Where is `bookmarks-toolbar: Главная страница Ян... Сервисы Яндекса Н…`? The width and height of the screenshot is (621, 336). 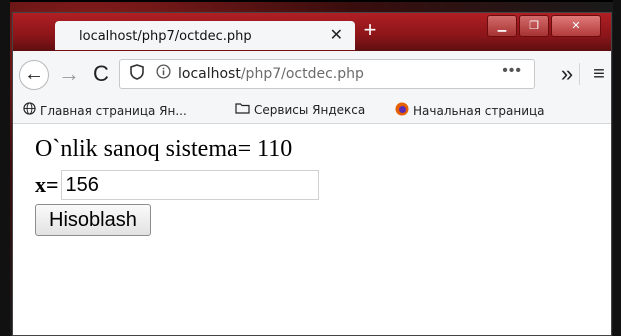
bookmarks-toolbar: Главная страница Ян... Сервисы Яндекса Н… is located at coordinates (312, 110).